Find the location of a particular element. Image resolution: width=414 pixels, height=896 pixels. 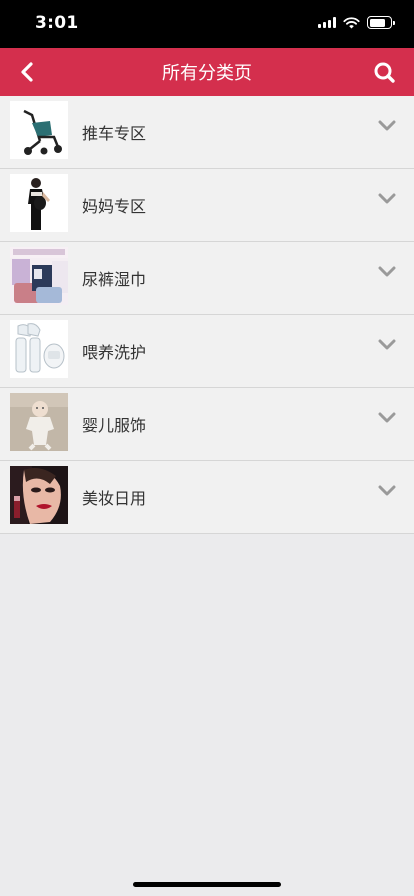

mom-thumbnail is located at coordinates (39, 203).